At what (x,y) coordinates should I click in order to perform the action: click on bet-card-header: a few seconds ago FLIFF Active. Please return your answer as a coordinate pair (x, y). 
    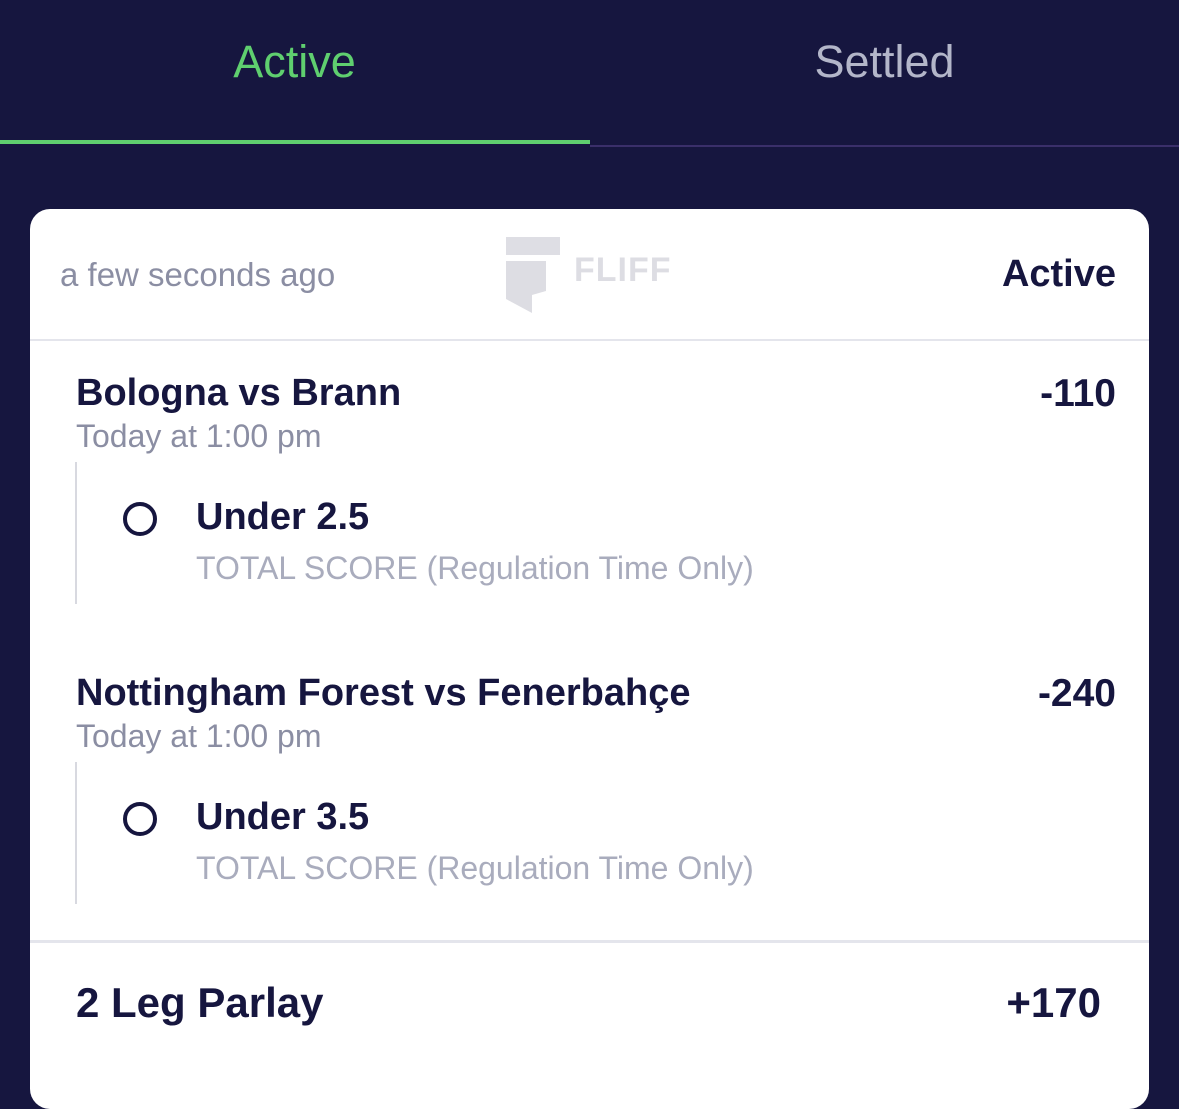
    Looking at the image, I should click on (589, 275).